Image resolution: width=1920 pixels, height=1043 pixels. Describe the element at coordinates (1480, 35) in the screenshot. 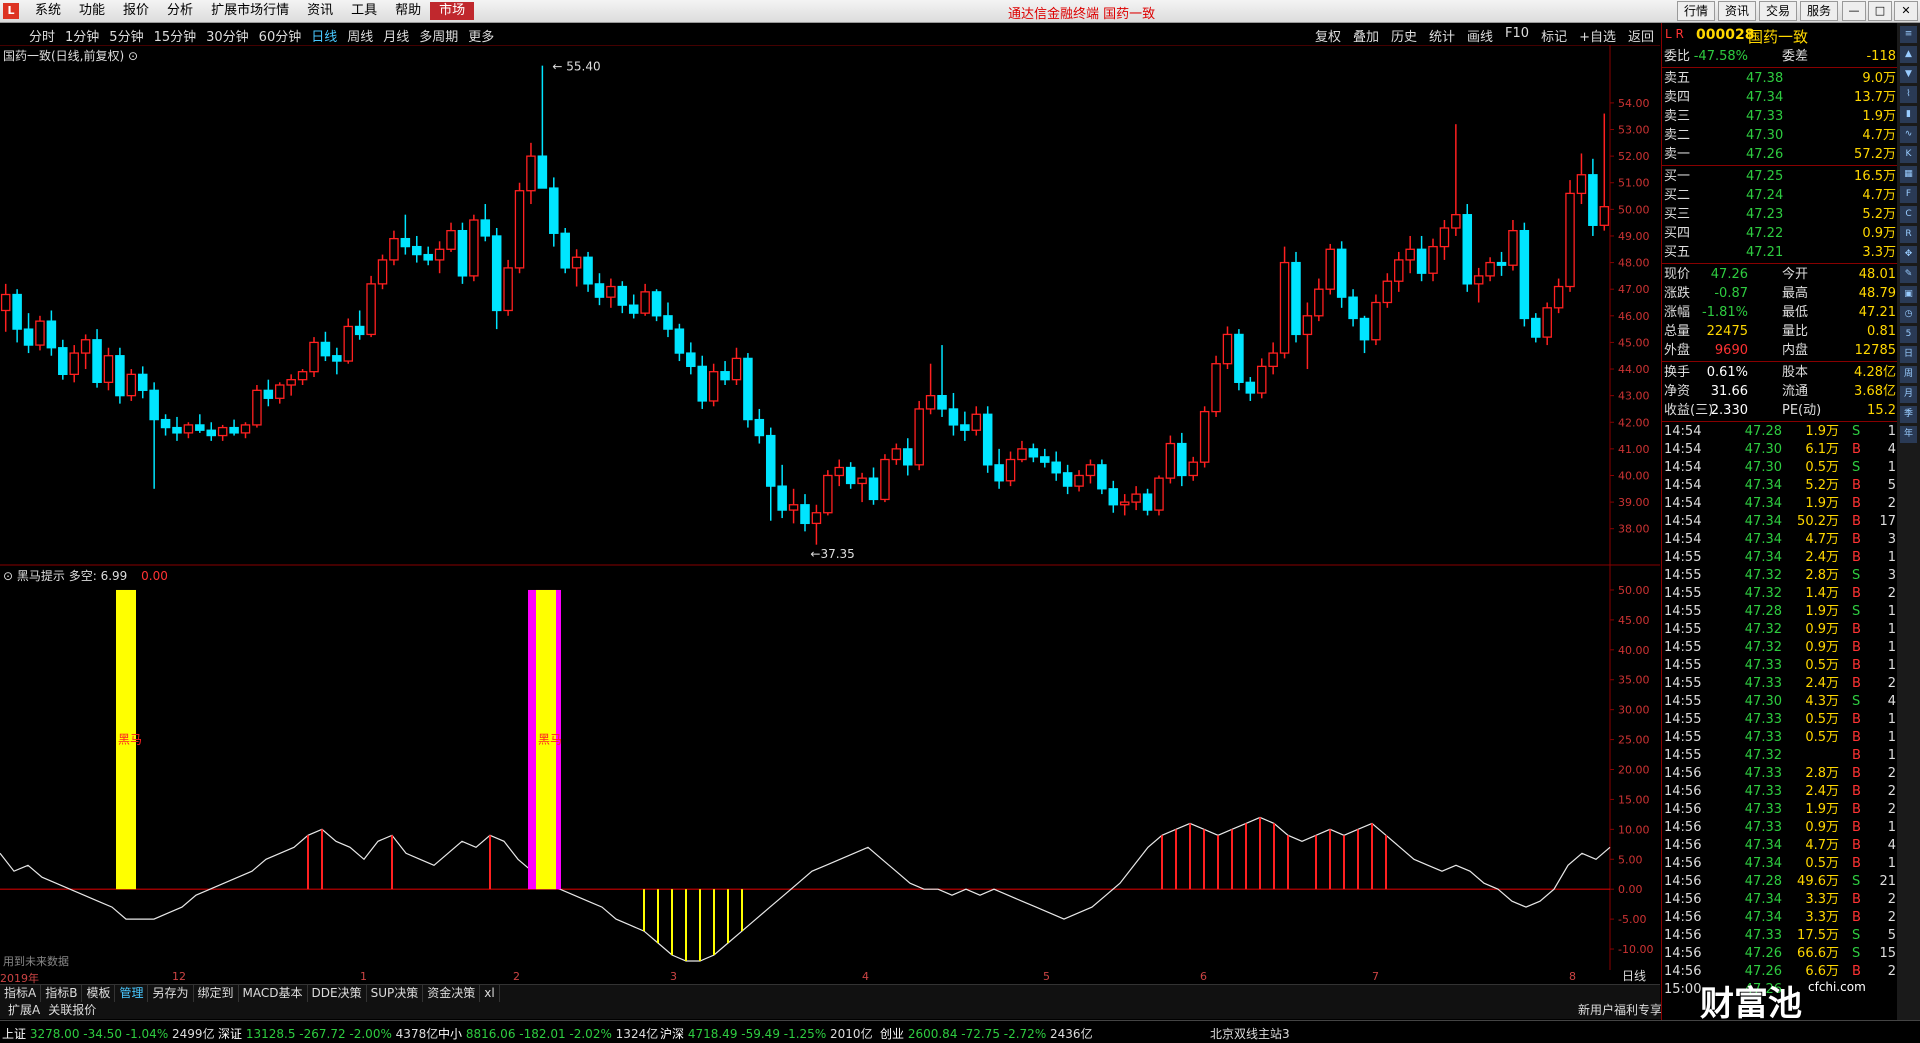

I see `tool-button: 画线` at that location.